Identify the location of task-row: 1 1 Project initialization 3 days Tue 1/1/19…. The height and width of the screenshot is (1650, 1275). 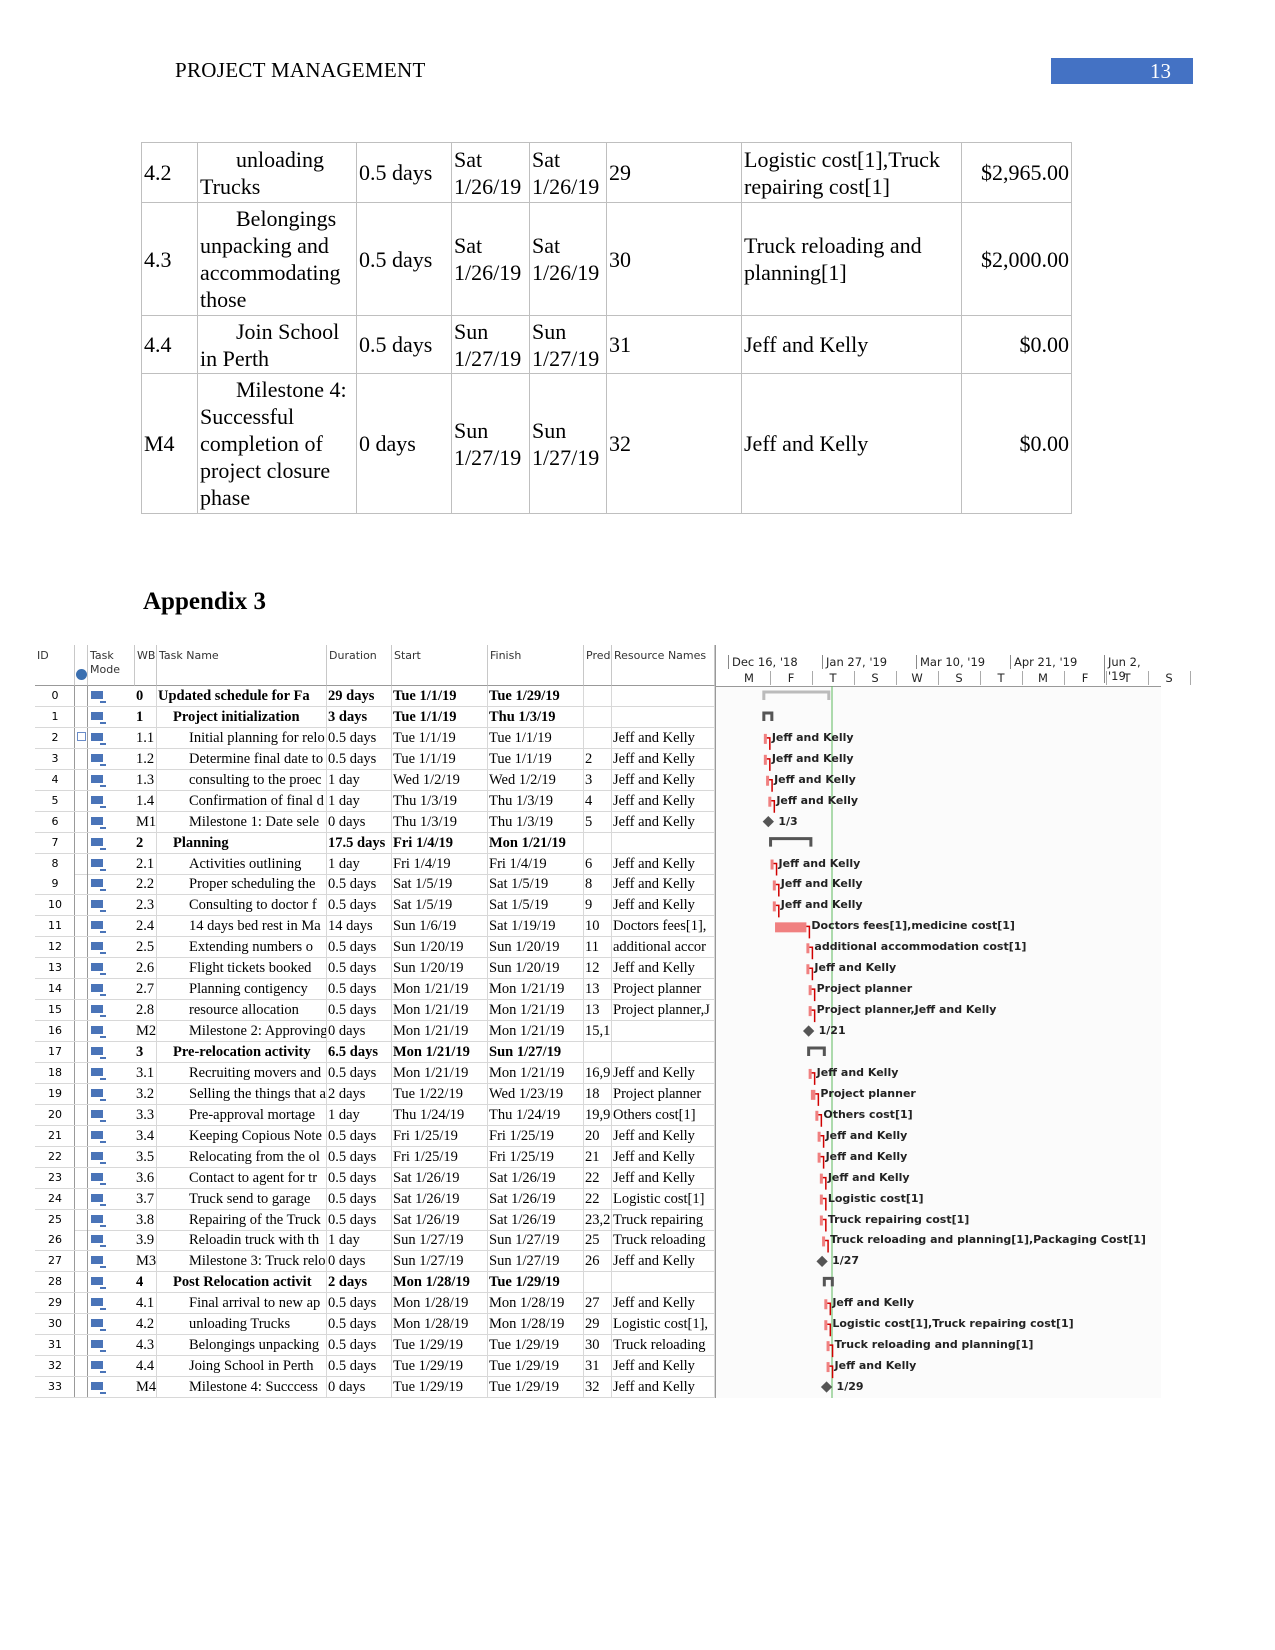
(375, 717).